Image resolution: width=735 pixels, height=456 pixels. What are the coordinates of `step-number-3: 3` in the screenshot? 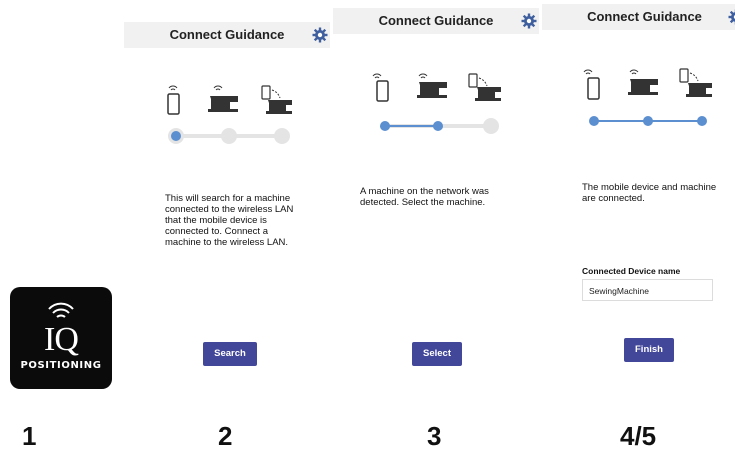 It's located at (434, 436).